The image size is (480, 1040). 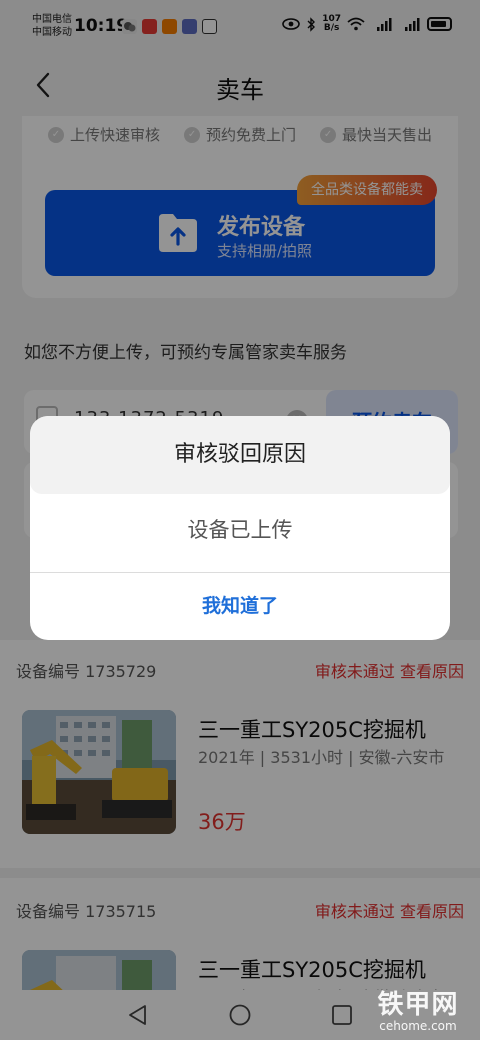 I want to click on dialog-title: 审核驳回原因, so click(x=240, y=455).